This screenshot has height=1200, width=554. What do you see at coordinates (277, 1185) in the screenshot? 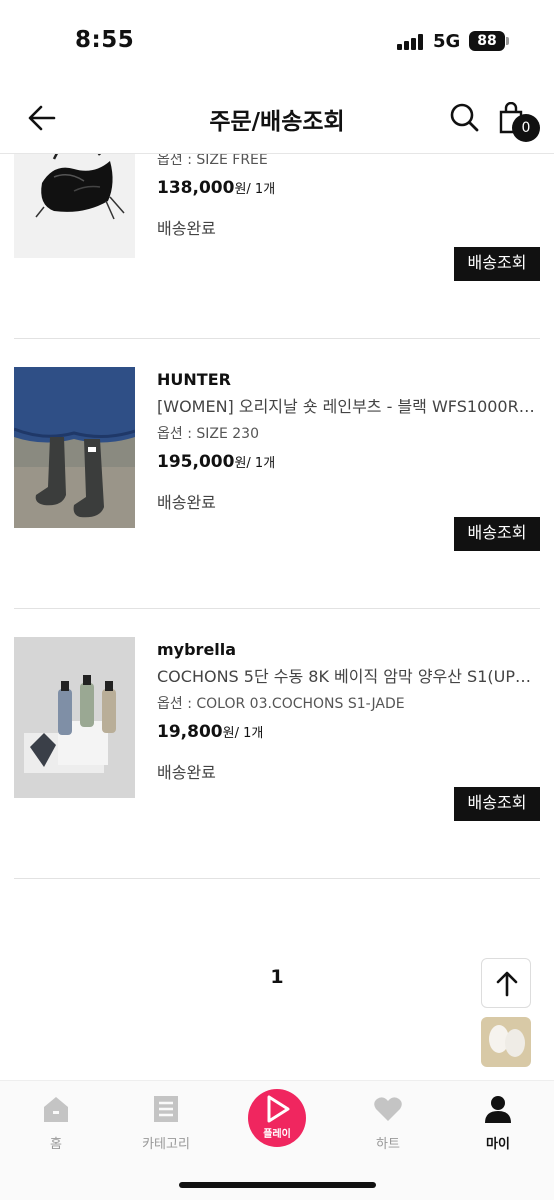
I see `home-indicator` at bounding box center [277, 1185].